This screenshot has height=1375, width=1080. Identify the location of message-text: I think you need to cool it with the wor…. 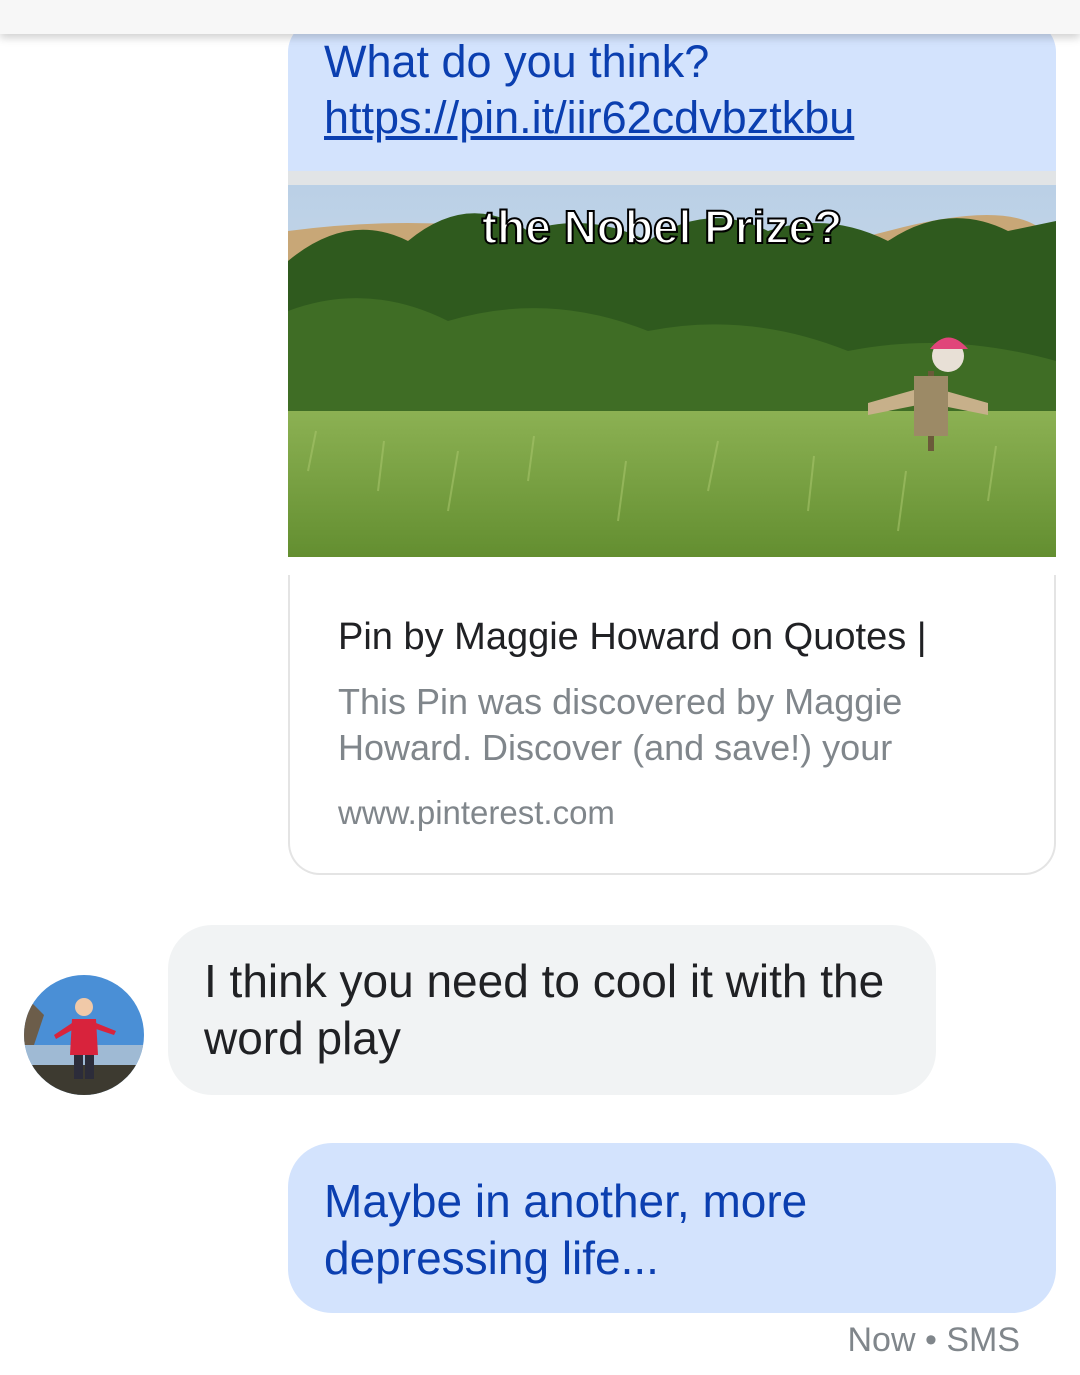
(544, 1009).